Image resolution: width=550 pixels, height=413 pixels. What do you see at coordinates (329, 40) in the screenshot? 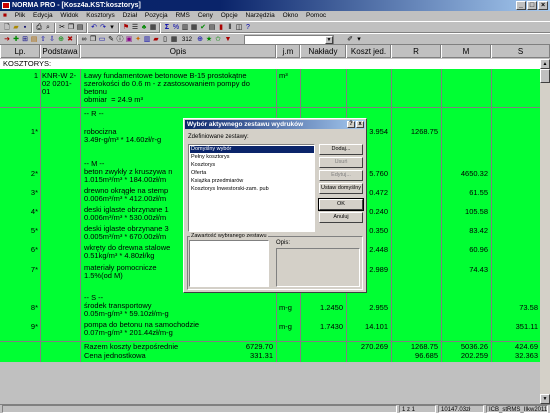
I see `chevron-down-icon: ▼` at bounding box center [329, 40].